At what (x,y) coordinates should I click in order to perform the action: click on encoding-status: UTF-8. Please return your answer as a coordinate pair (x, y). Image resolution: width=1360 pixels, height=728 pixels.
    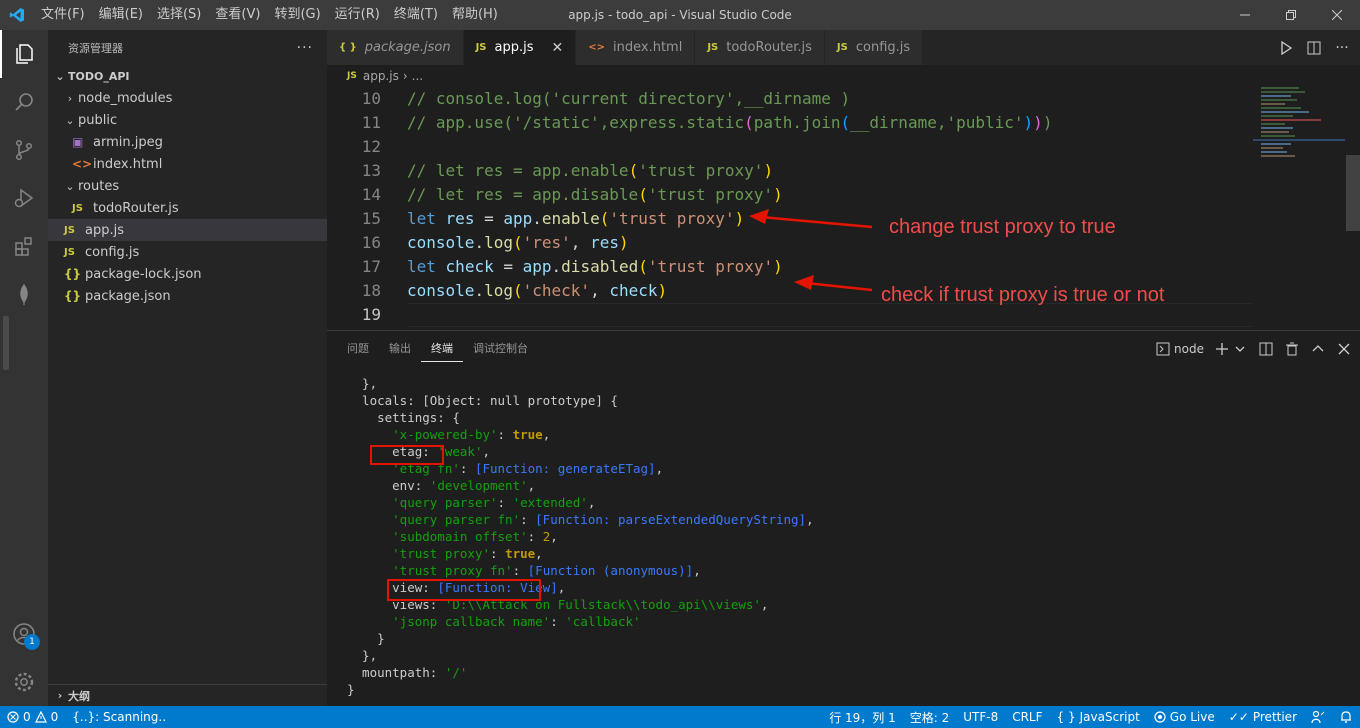
    Looking at the image, I should click on (980, 717).